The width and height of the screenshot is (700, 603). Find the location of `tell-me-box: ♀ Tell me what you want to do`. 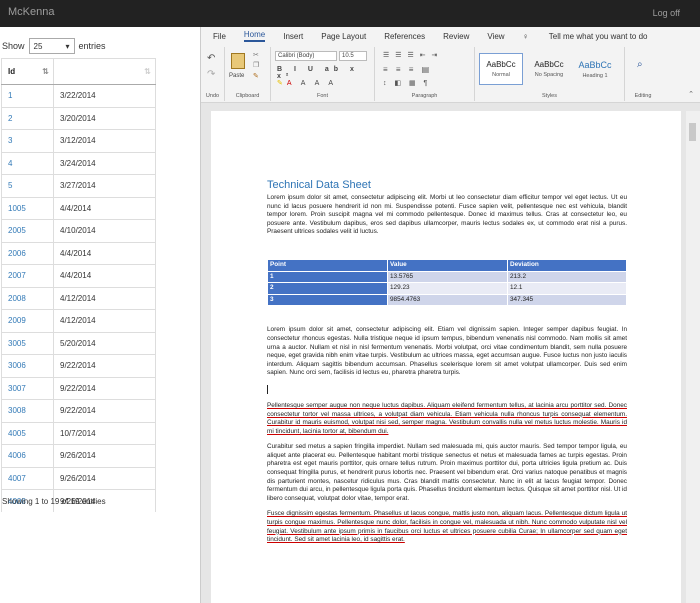

tell-me-box: ♀ Tell me what you want to do is located at coordinates (594, 36).